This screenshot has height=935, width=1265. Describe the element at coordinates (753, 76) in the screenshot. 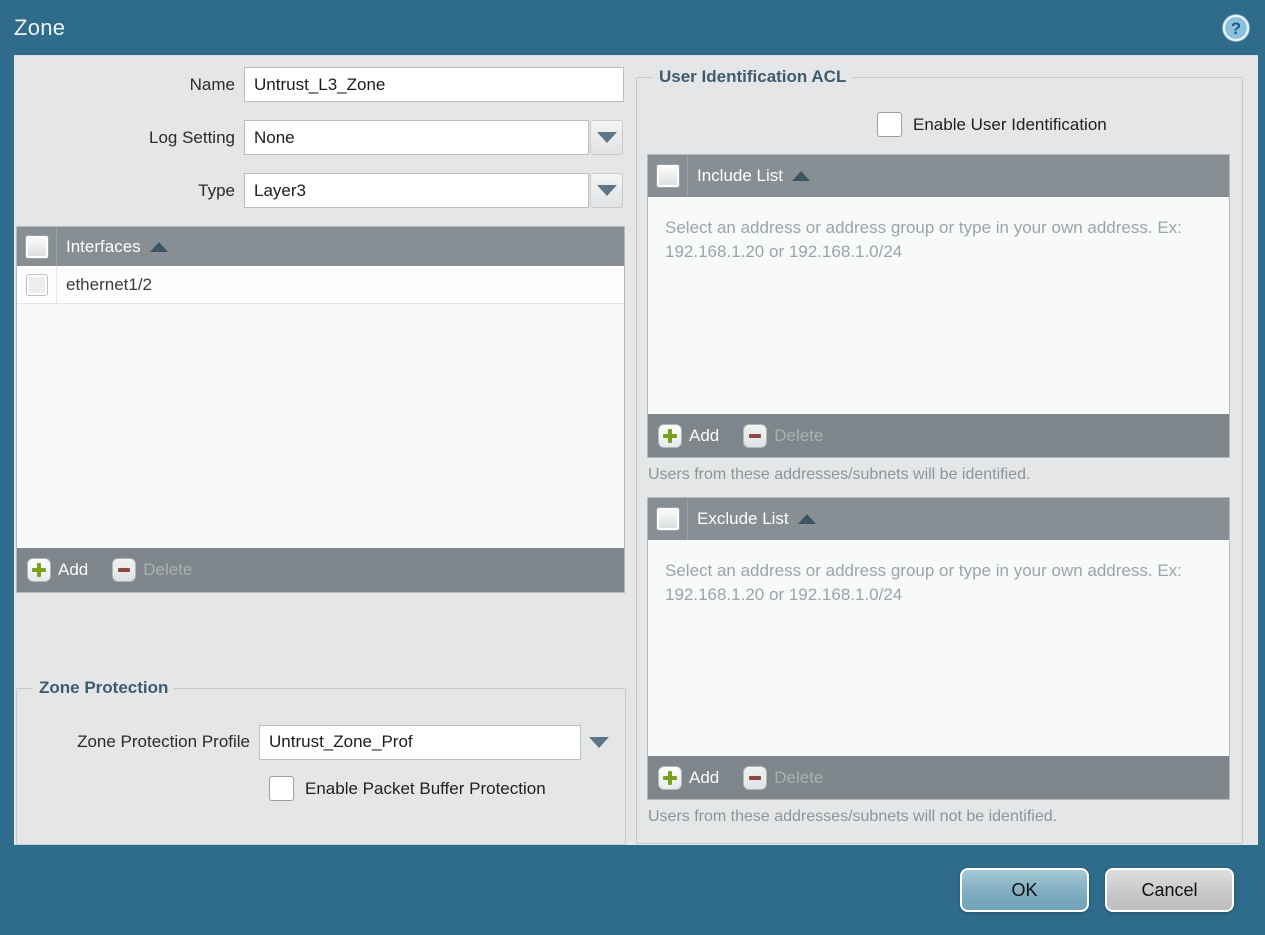

I see `user-identification-acl-legend: User Identification ACL` at that location.